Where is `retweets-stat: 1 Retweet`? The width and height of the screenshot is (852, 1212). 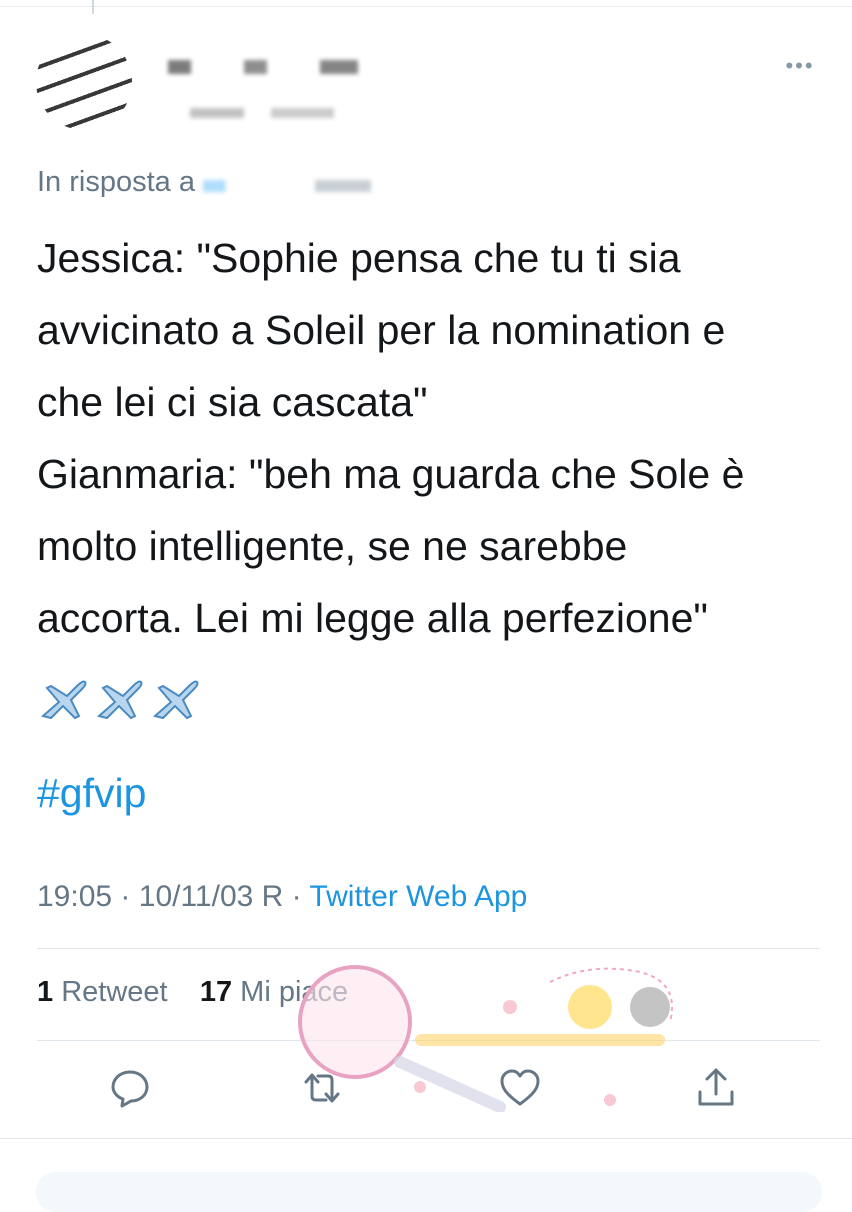
retweets-stat: 1 Retweet is located at coordinates (102, 992).